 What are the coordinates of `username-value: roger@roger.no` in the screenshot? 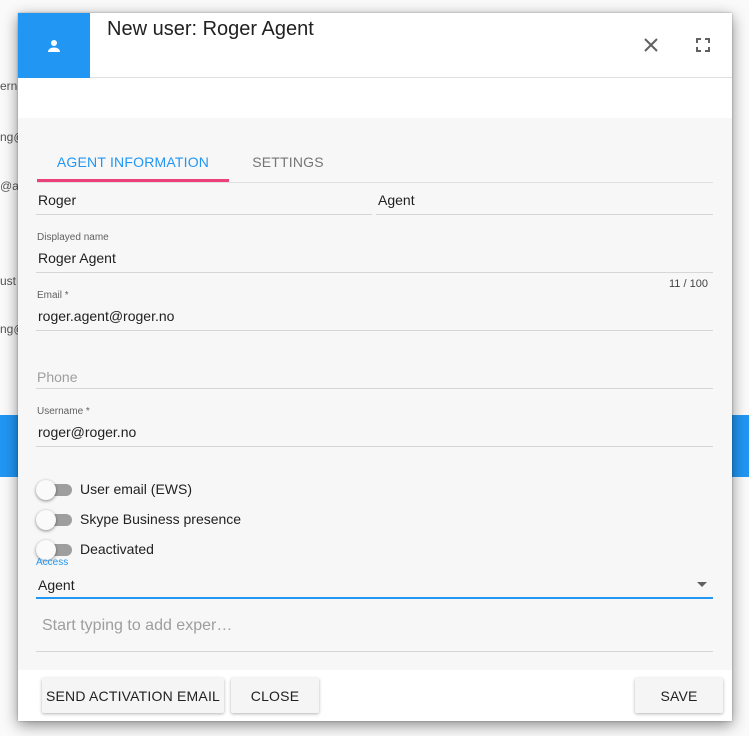 It's located at (87, 432).